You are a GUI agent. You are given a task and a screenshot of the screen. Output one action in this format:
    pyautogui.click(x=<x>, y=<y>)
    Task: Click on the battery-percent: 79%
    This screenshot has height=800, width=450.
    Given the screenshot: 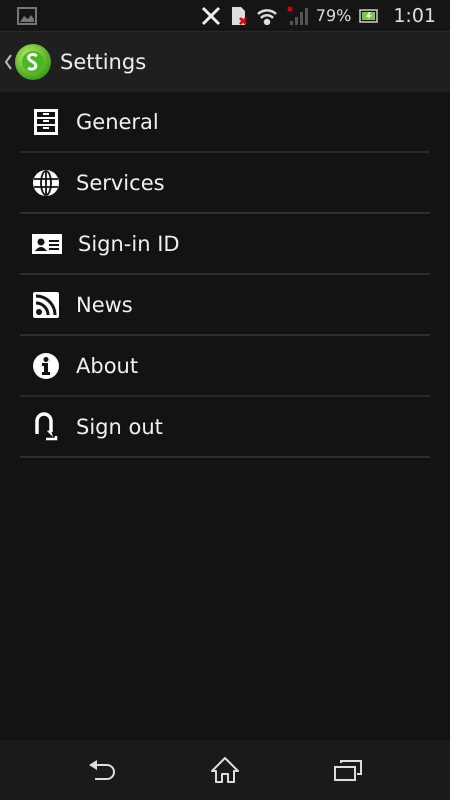 What is the action you would take?
    pyautogui.click(x=334, y=15)
    